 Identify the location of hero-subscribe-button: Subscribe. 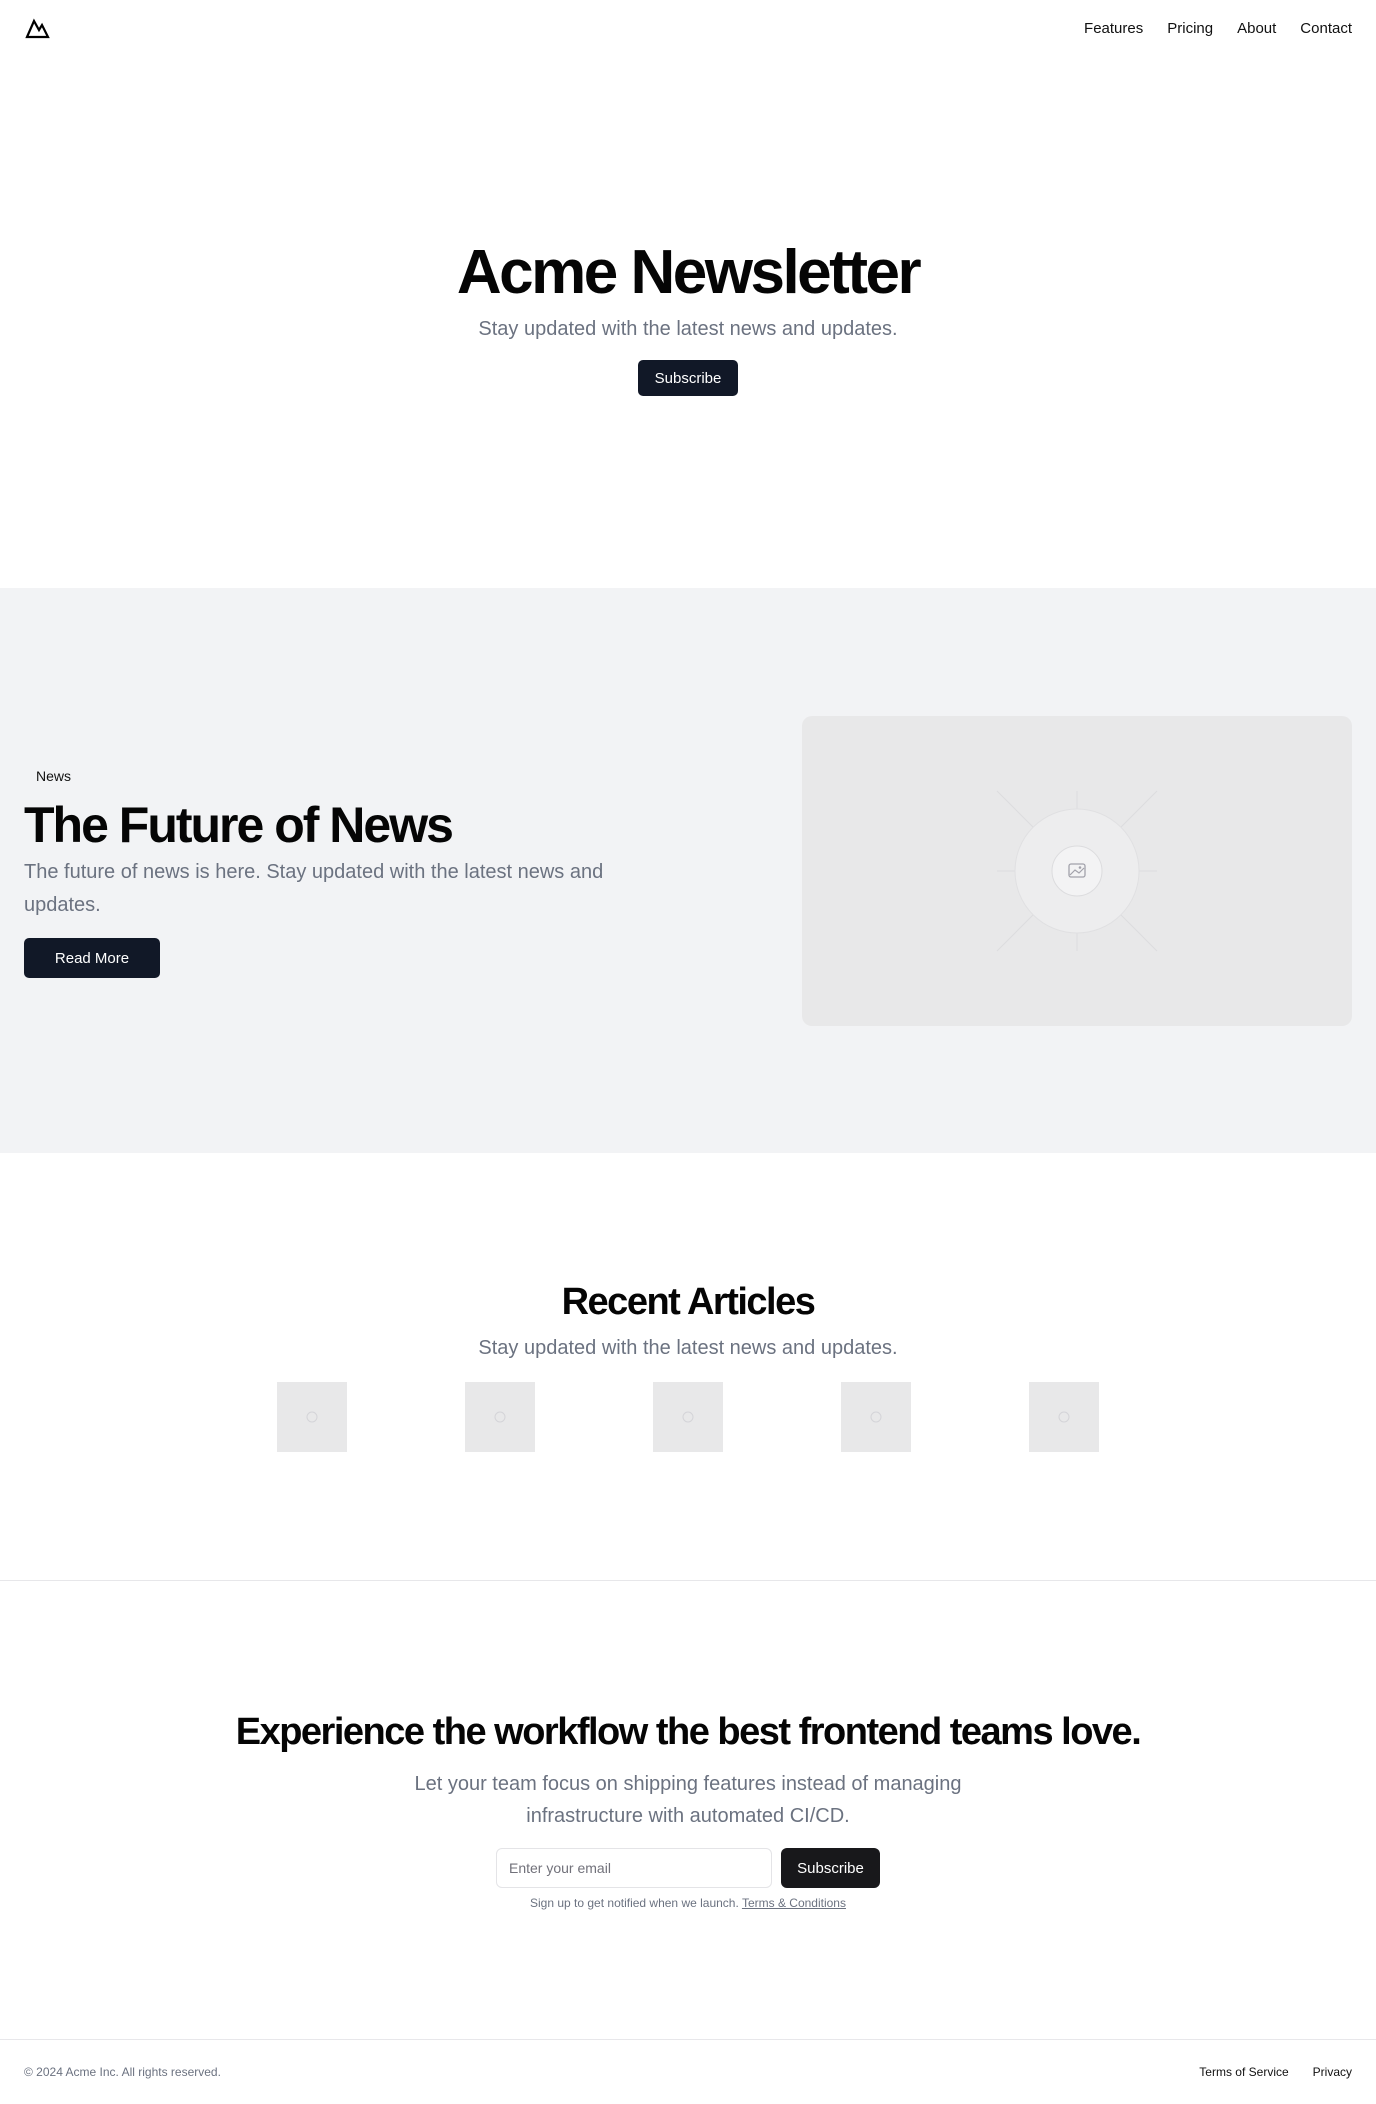
(688, 378).